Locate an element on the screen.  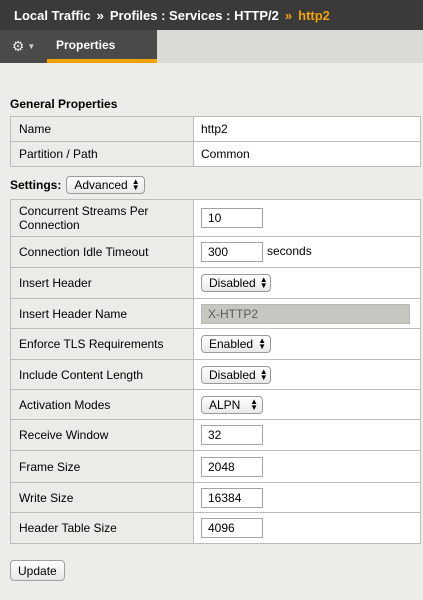
breadcrumb-current: http2 is located at coordinates (314, 15).